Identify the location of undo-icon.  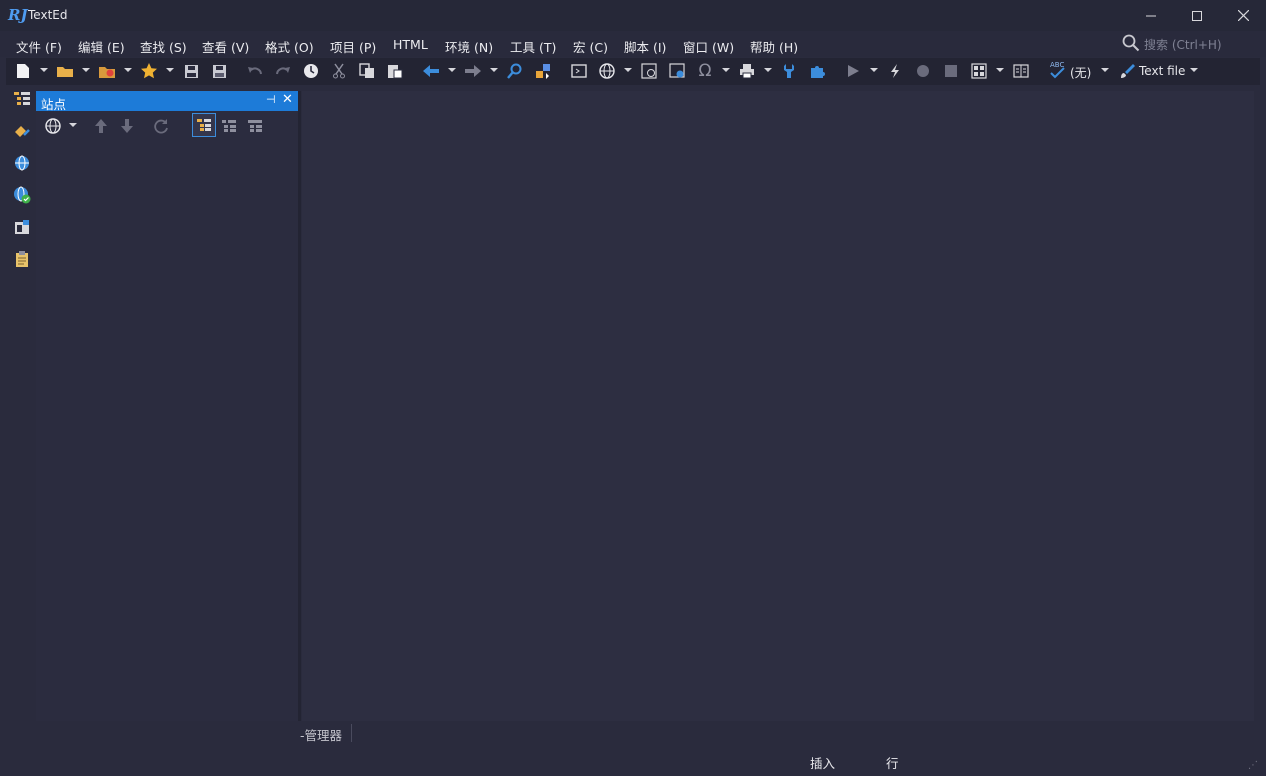
(255, 71).